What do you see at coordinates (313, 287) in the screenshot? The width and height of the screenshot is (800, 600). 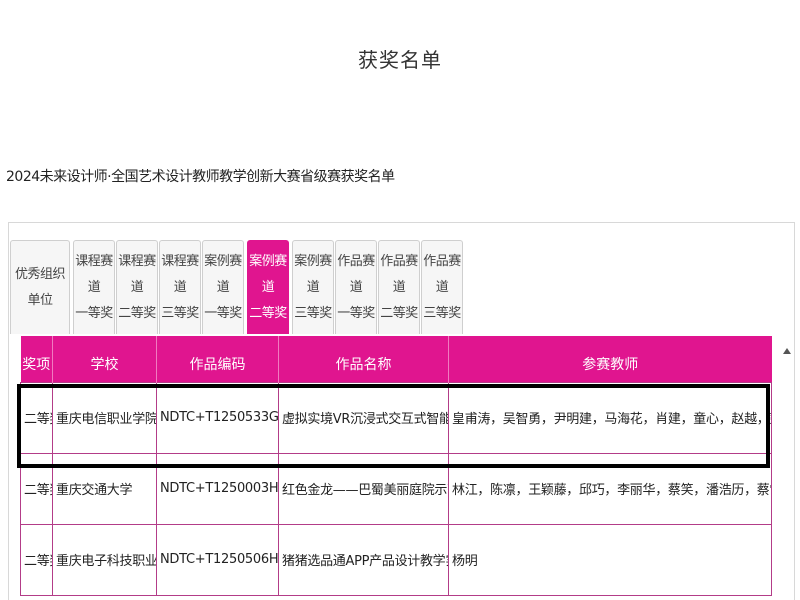 I see `tab-case-third-prize: 案例赛道 三等奖` at bounding box center [313, 287].